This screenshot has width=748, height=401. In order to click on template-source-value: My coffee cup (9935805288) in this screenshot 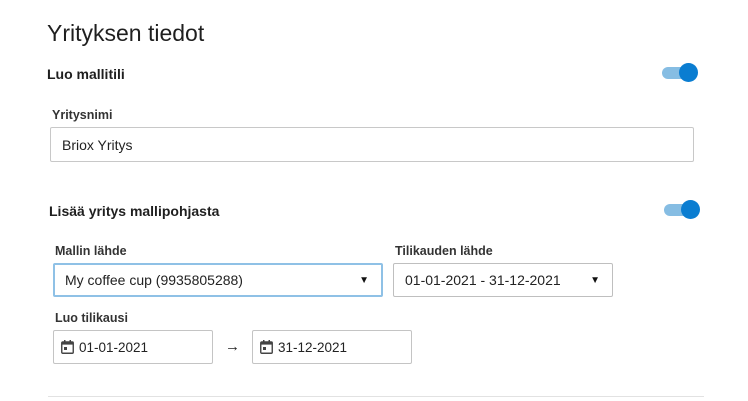, I will do `click(154, 280)`.